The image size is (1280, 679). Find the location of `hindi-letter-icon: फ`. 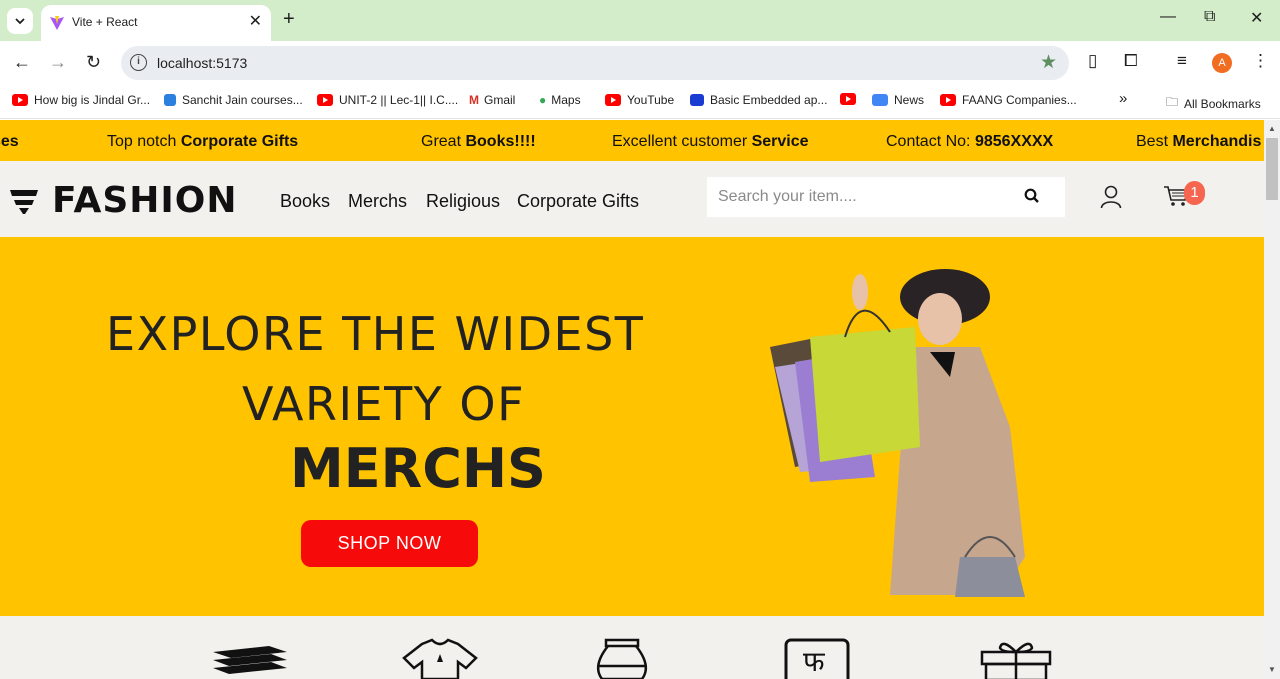

hindi-letter-icon: फ is located at coordinates (817, 658).